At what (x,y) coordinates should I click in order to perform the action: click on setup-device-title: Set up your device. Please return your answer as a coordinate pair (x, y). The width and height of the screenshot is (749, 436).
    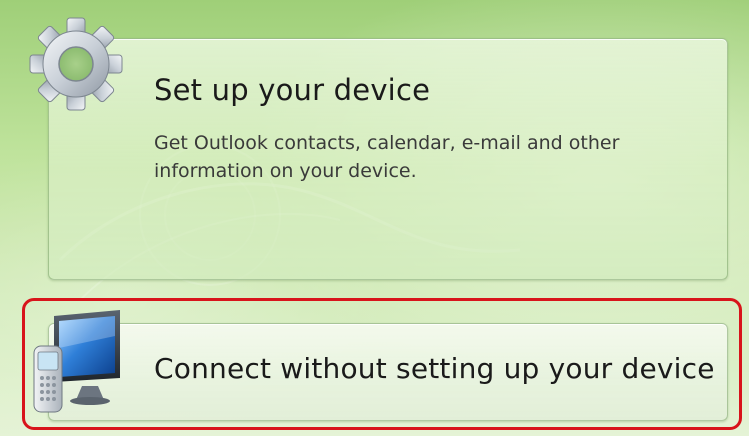
    Looking at the image, I should click on (292, 90).